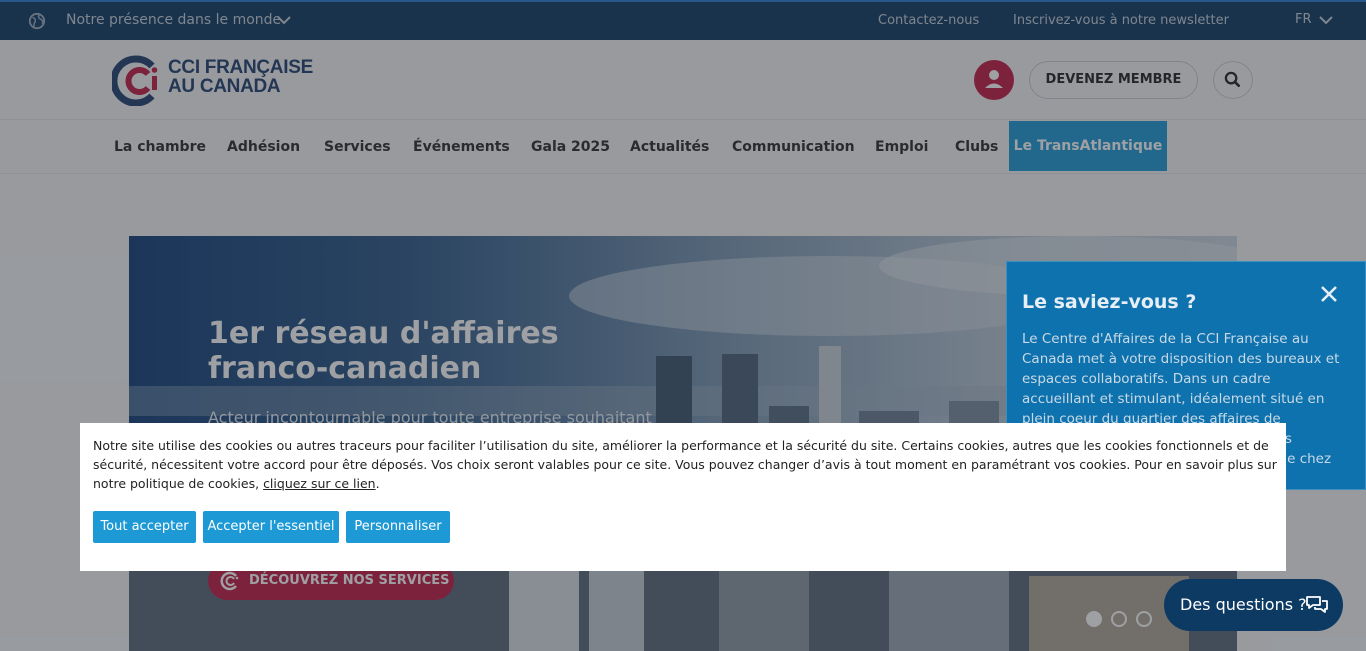  I want to click on chat-icon, so click(1317, 604).